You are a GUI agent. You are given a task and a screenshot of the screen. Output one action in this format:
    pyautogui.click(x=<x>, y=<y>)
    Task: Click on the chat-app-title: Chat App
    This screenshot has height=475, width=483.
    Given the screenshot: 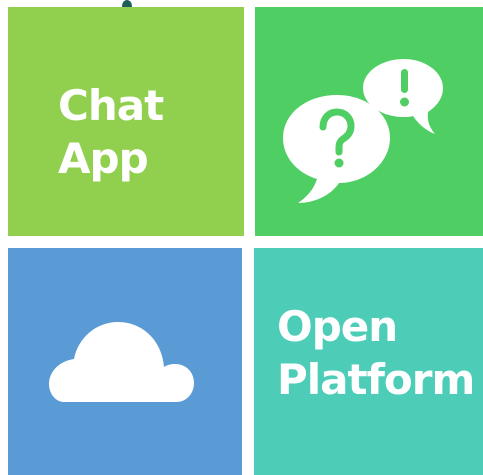 What is the action you would take?
    pyautogui.click(x=111, y=132)
    